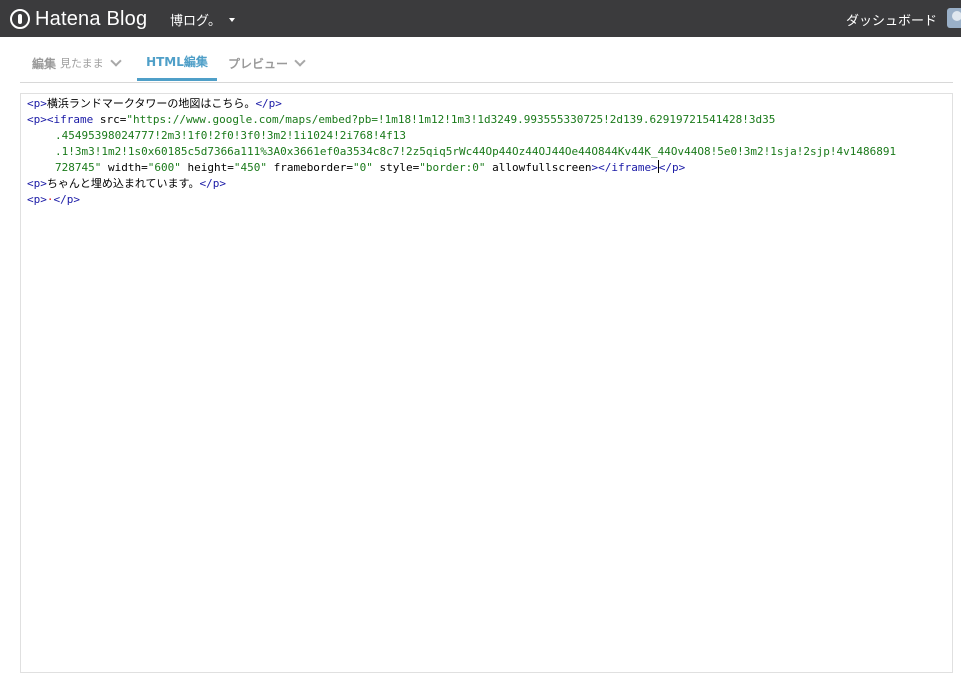 The image size is (961, 673). I want to click on avatar, so click(954, 18).